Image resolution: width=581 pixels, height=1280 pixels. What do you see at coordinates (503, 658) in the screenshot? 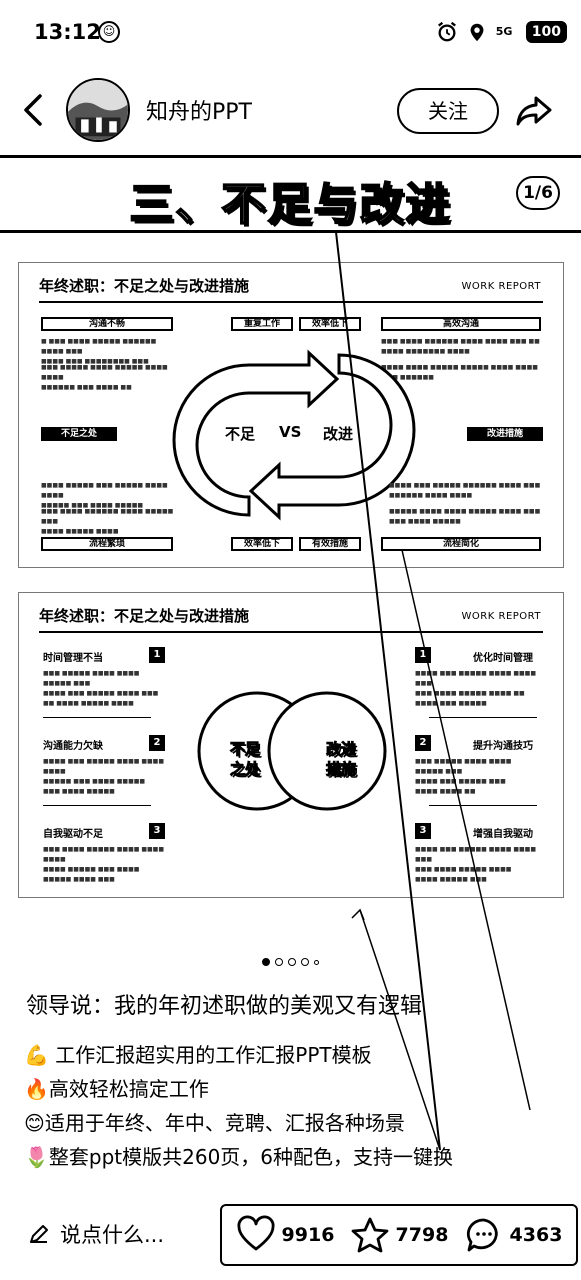
I see `right-item-1-title: 优化时间管理` at bounding box center [503, 658].